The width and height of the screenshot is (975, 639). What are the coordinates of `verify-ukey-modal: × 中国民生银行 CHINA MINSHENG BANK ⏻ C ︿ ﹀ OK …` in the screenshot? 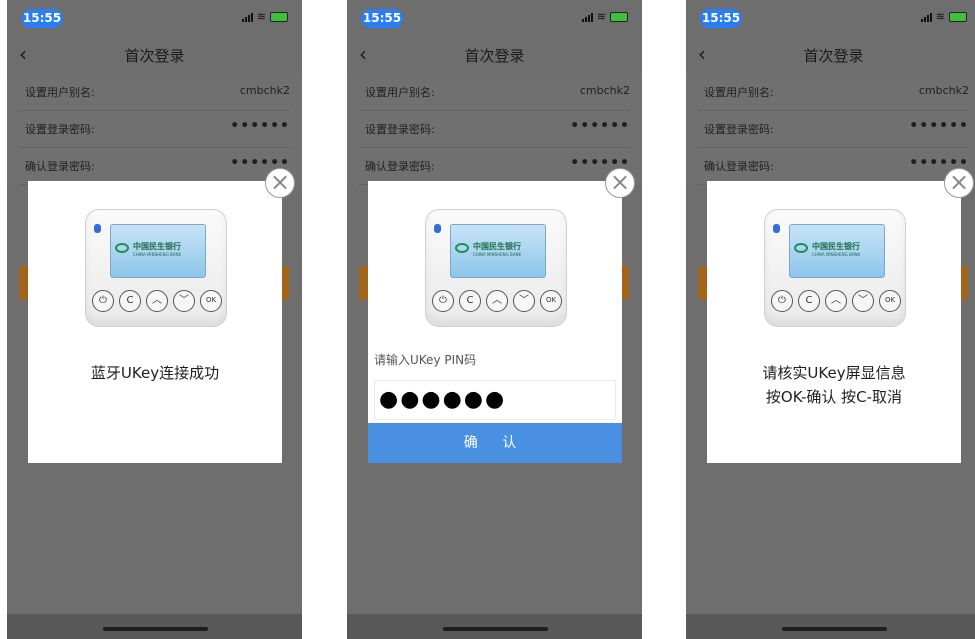 It's located at (840, 315).